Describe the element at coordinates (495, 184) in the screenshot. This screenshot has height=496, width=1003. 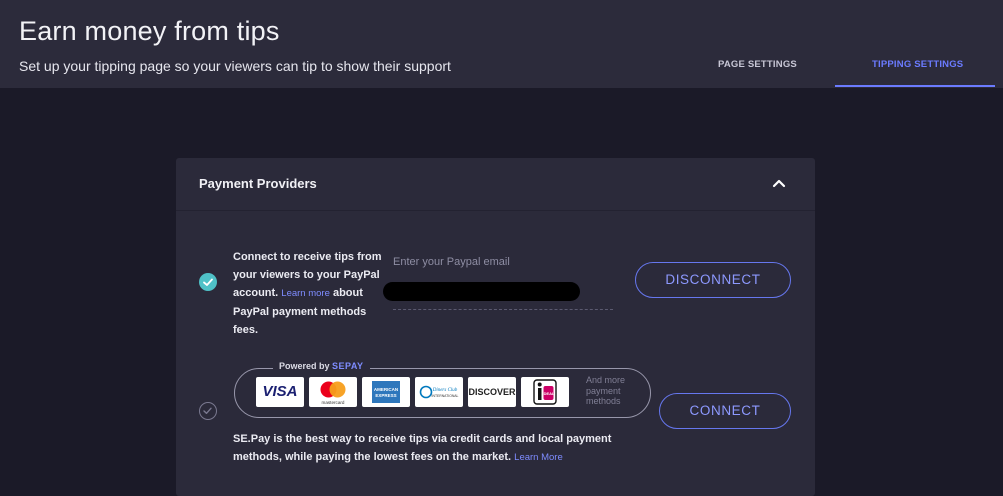
I see `panel-header: Payment Providers` at that location.